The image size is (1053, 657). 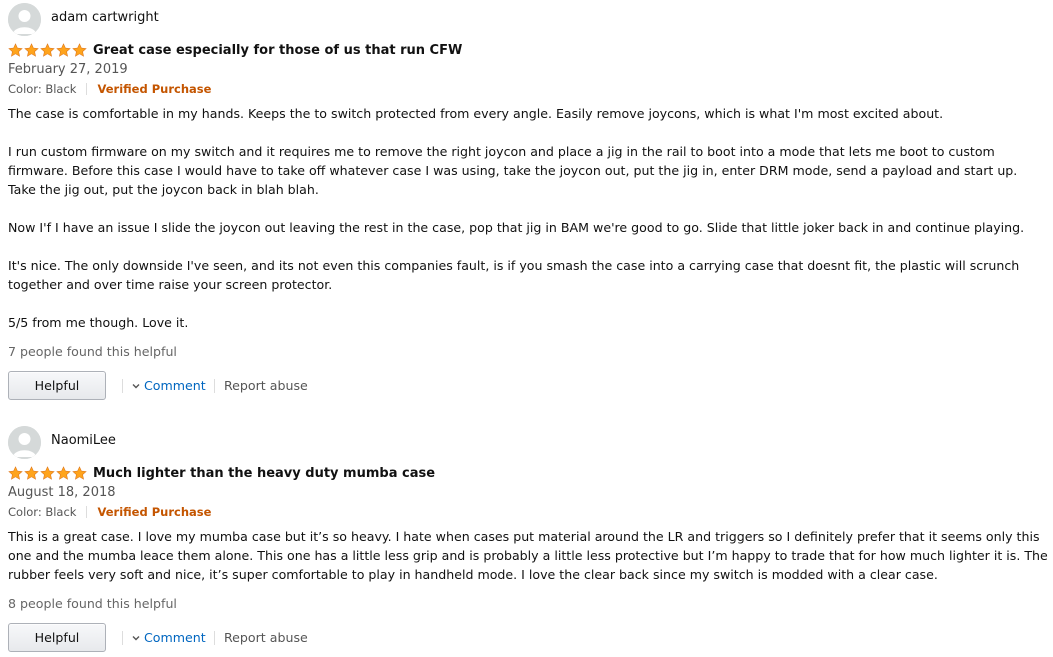 What do you see at coordinates (62, 492) in the screenshot?
I see `review-date: August 18, 2018` at bounding box center [62, 492].